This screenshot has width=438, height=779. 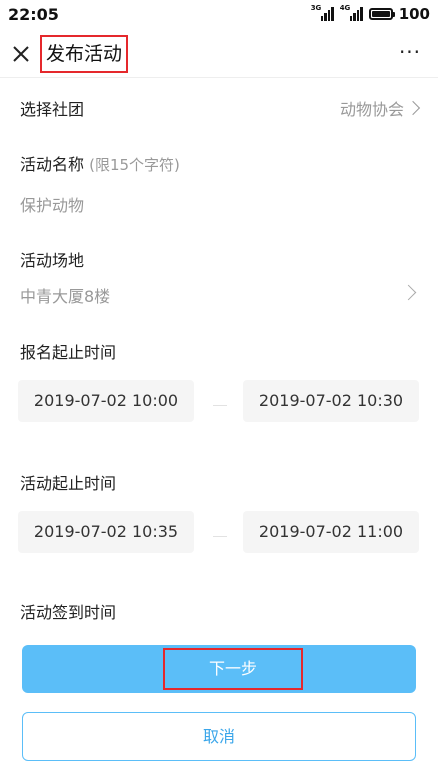 I want to click on club-value: 动物协会, so click(x=371, y=109).